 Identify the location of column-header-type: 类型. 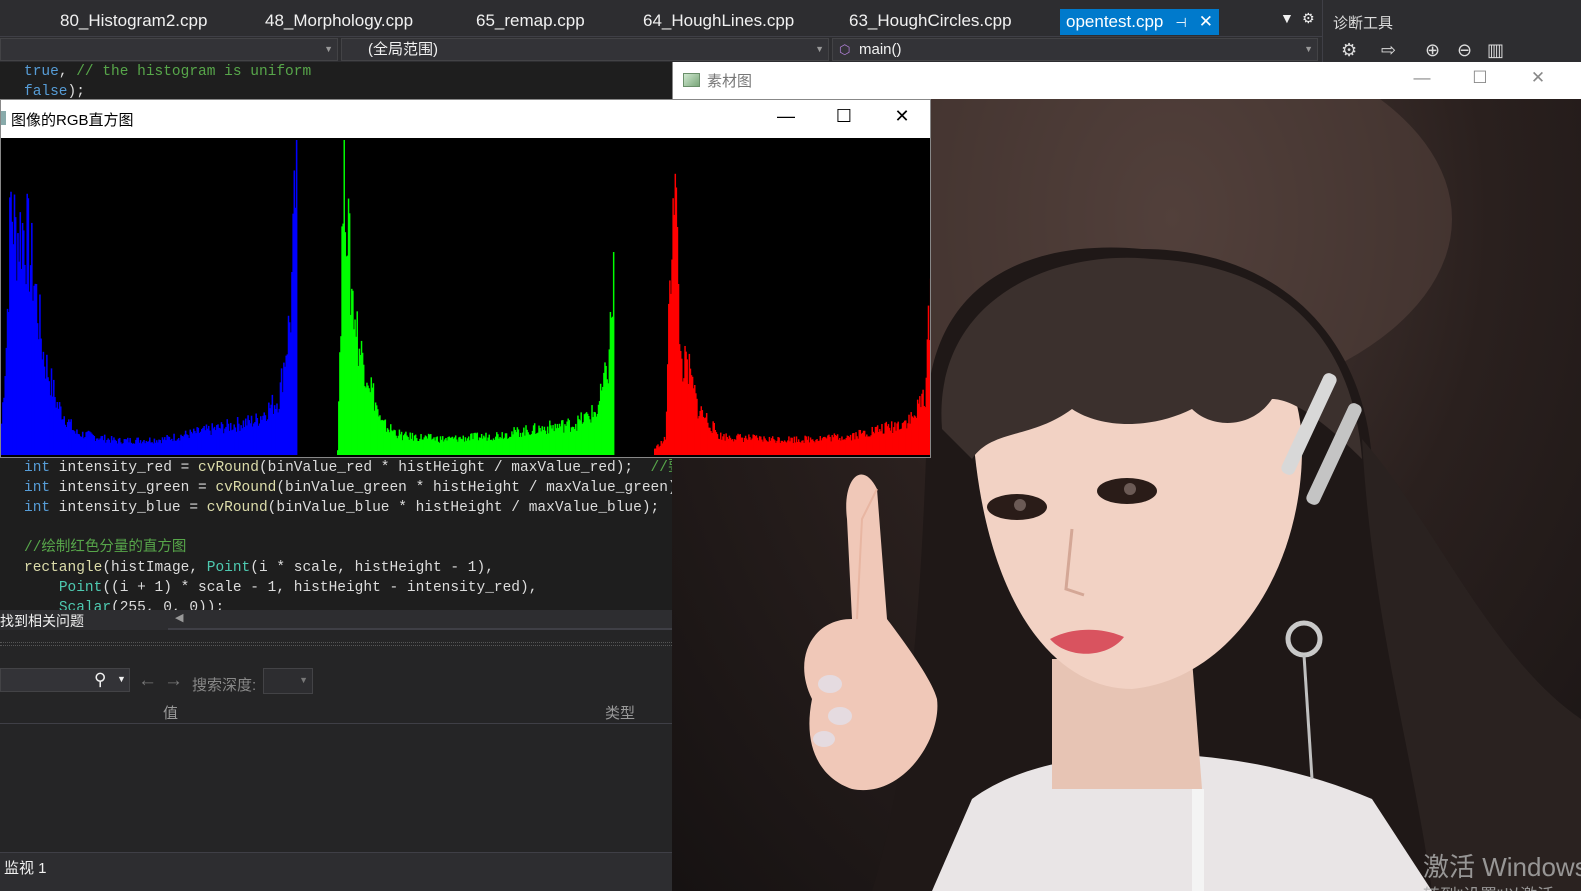
(620, 712).